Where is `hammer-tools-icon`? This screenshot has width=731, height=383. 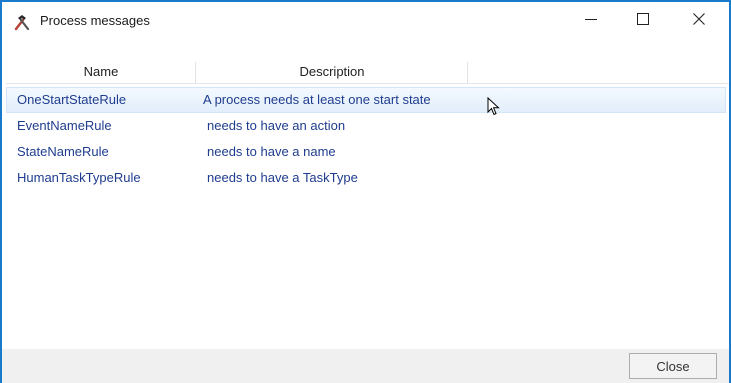 hammer-tools-icon is located at coordinates (22, 22).